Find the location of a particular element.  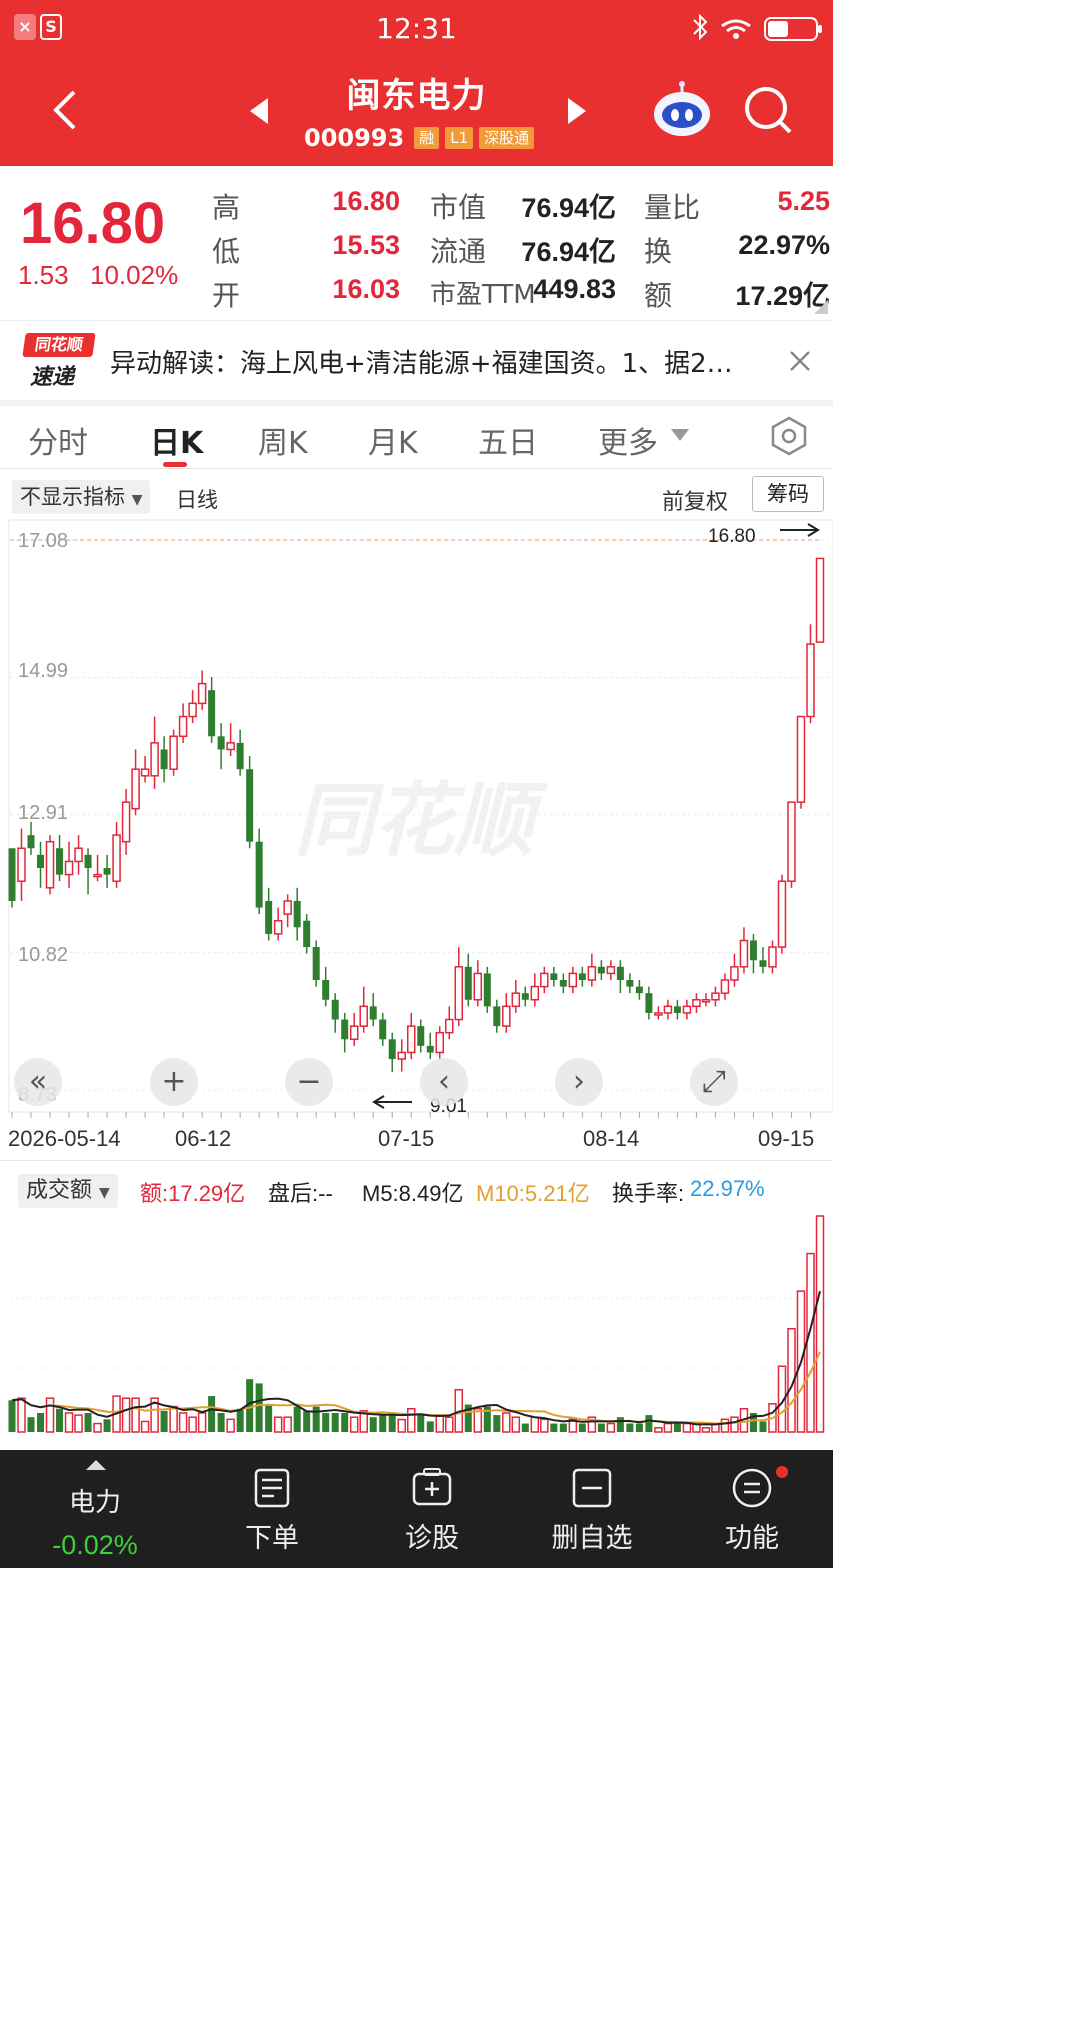

turnover-rate-label: 换手率: is located at coordinates (648, 1193).